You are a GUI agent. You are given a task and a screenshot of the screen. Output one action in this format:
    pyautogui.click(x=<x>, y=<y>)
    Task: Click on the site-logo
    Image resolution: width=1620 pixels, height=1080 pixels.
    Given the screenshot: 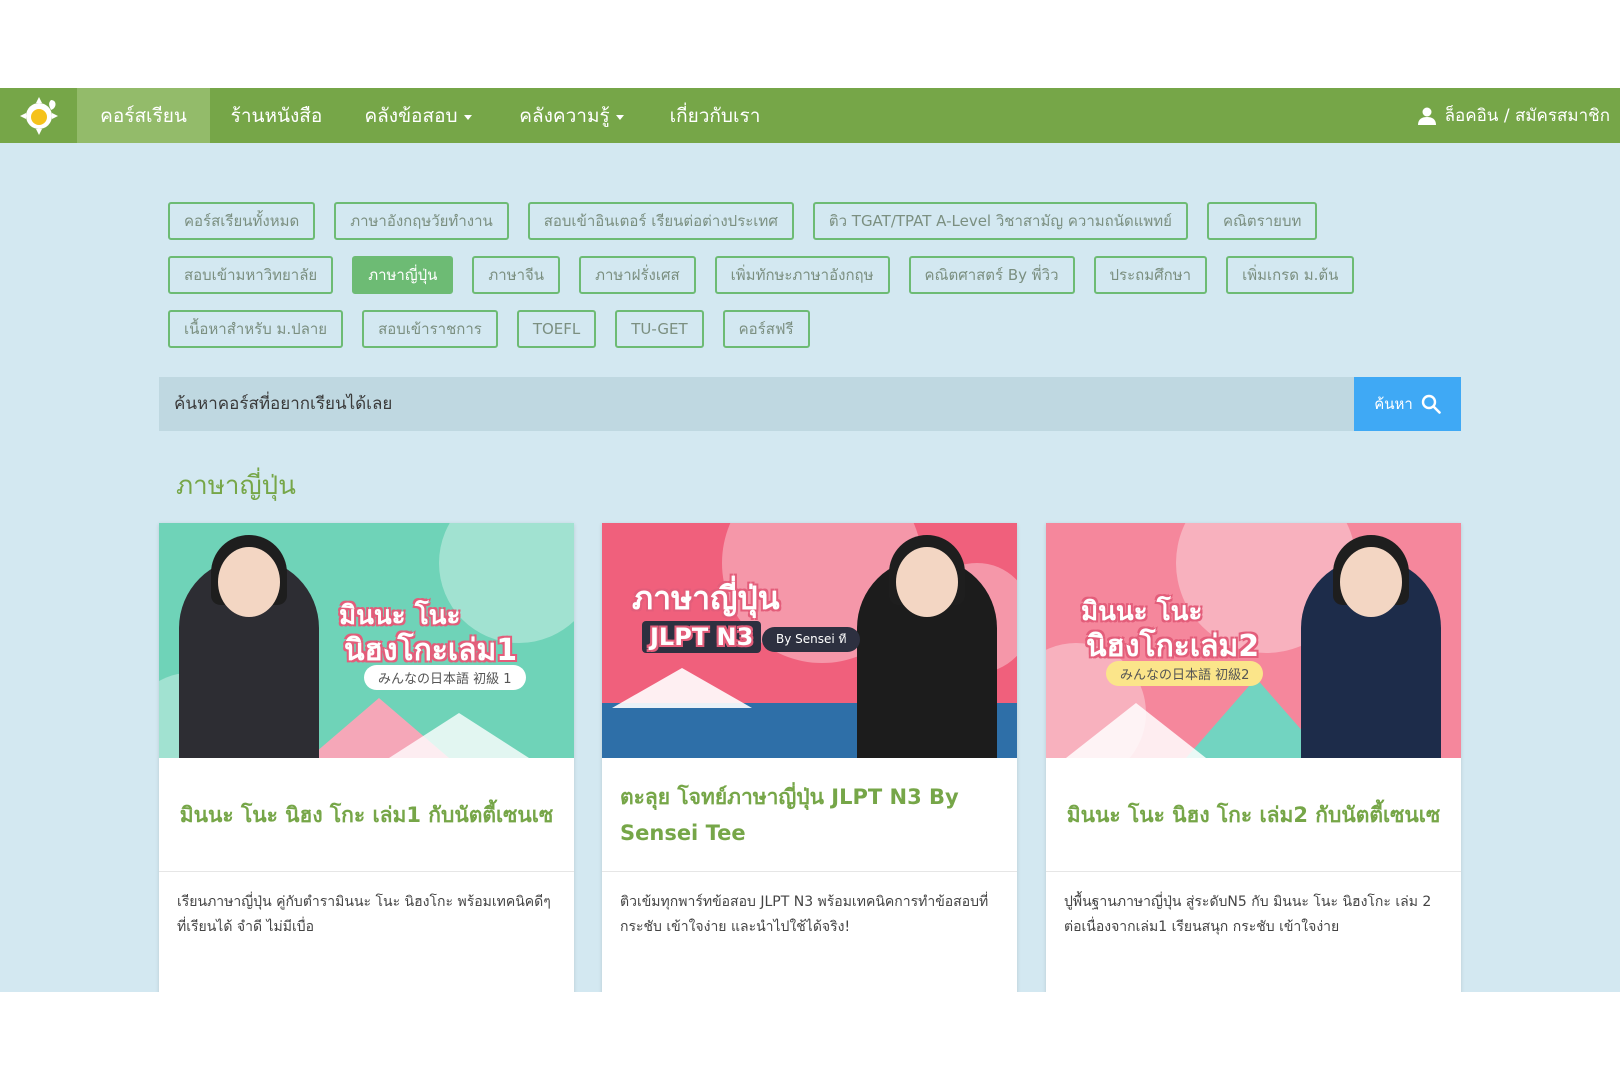 What is the action you would take?
    pyautogui.click(x=38, y=115)
    